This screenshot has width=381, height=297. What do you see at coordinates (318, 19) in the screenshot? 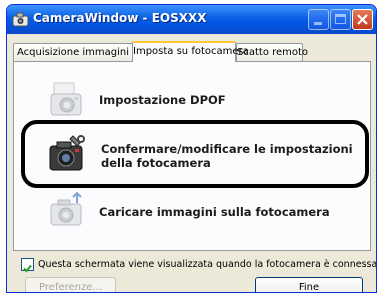
I see `minimize-button` at bounding box center [318, 19].